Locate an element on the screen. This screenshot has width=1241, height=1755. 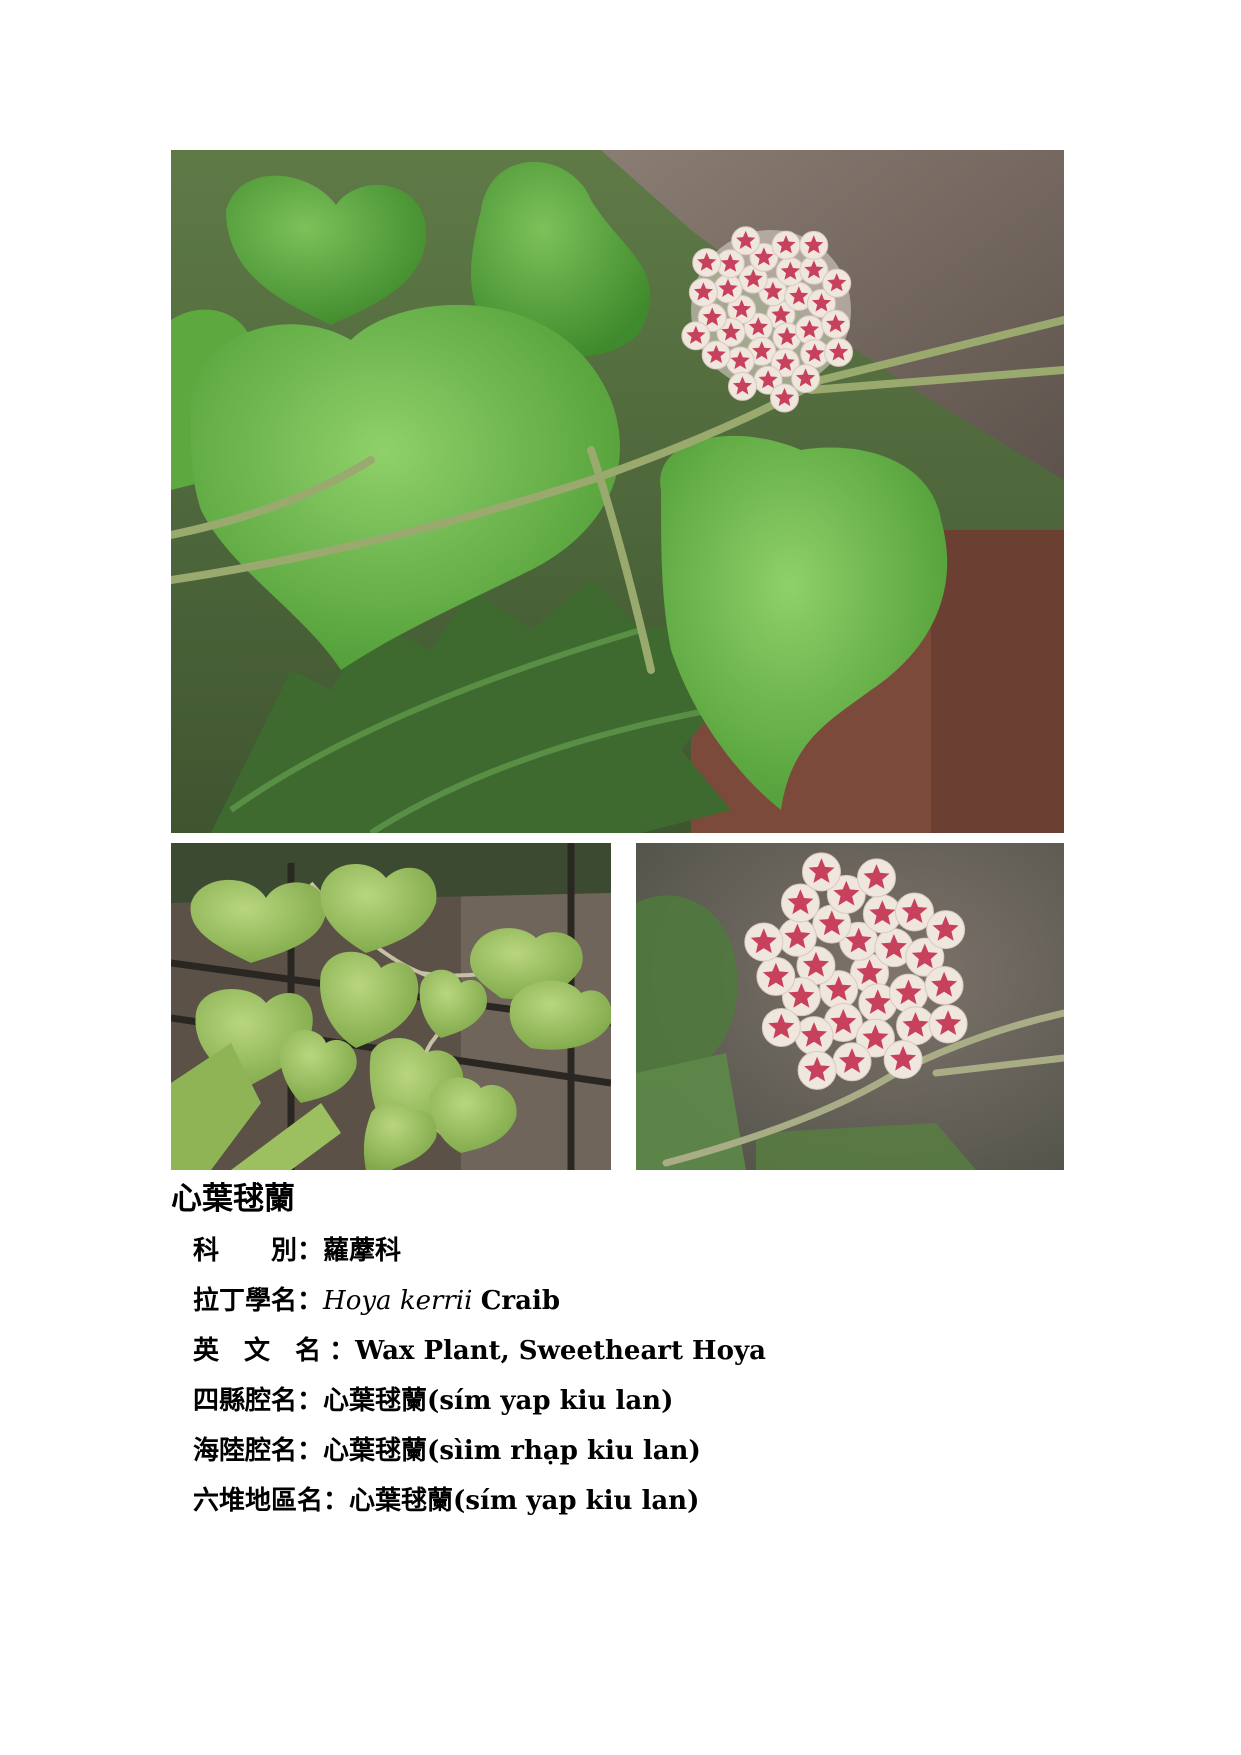
family-value: 蘿藦科 is located at coordinates (362, 1251).